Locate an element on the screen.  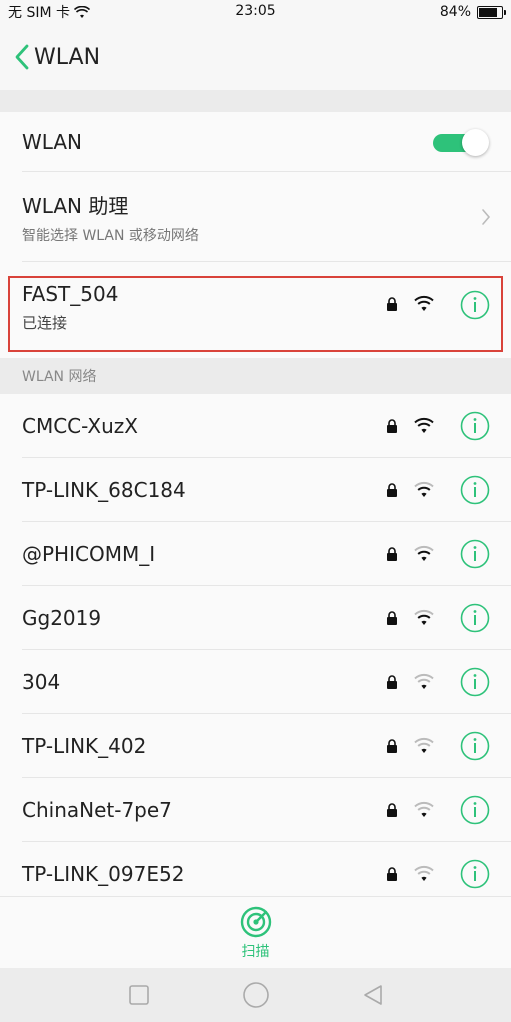
network-name: ChinaNet-7pe7 is located at coordinates (97, 810).